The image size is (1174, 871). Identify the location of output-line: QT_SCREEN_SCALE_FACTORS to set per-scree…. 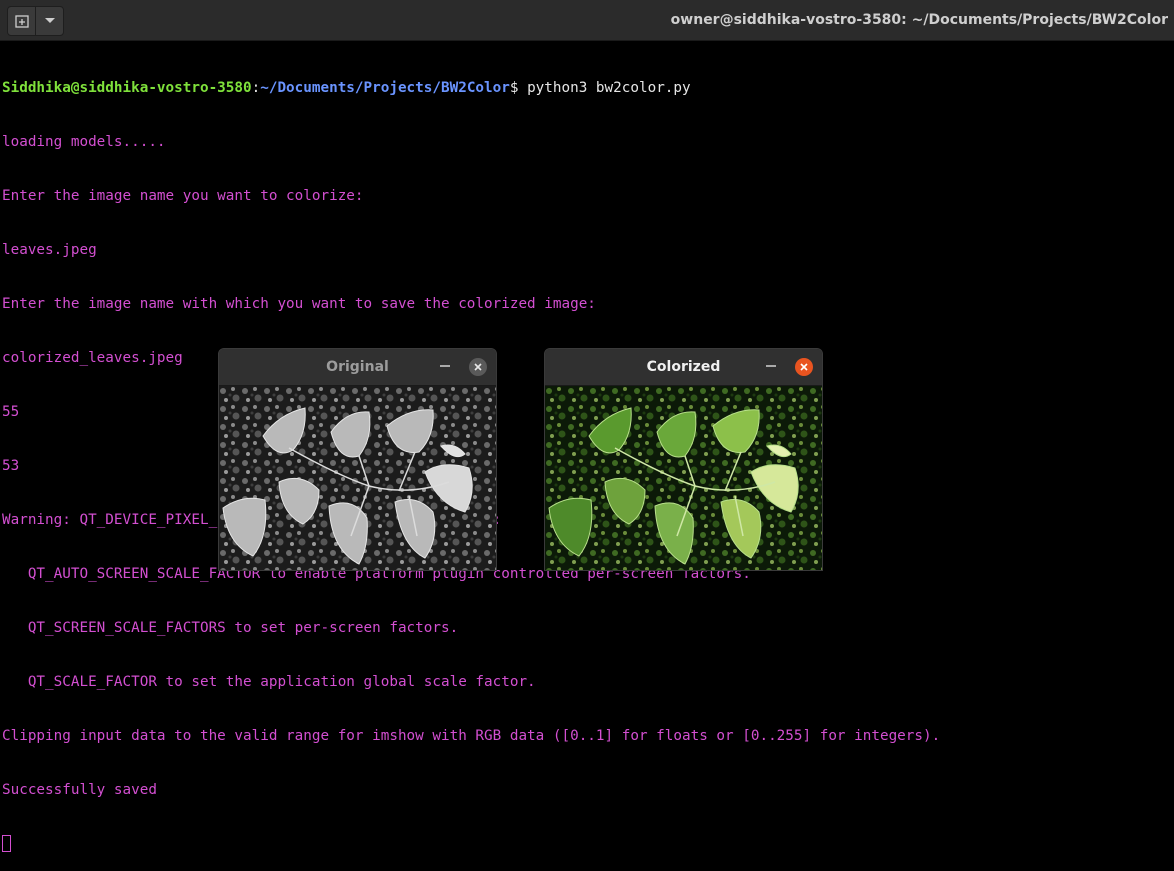
(230, 628).